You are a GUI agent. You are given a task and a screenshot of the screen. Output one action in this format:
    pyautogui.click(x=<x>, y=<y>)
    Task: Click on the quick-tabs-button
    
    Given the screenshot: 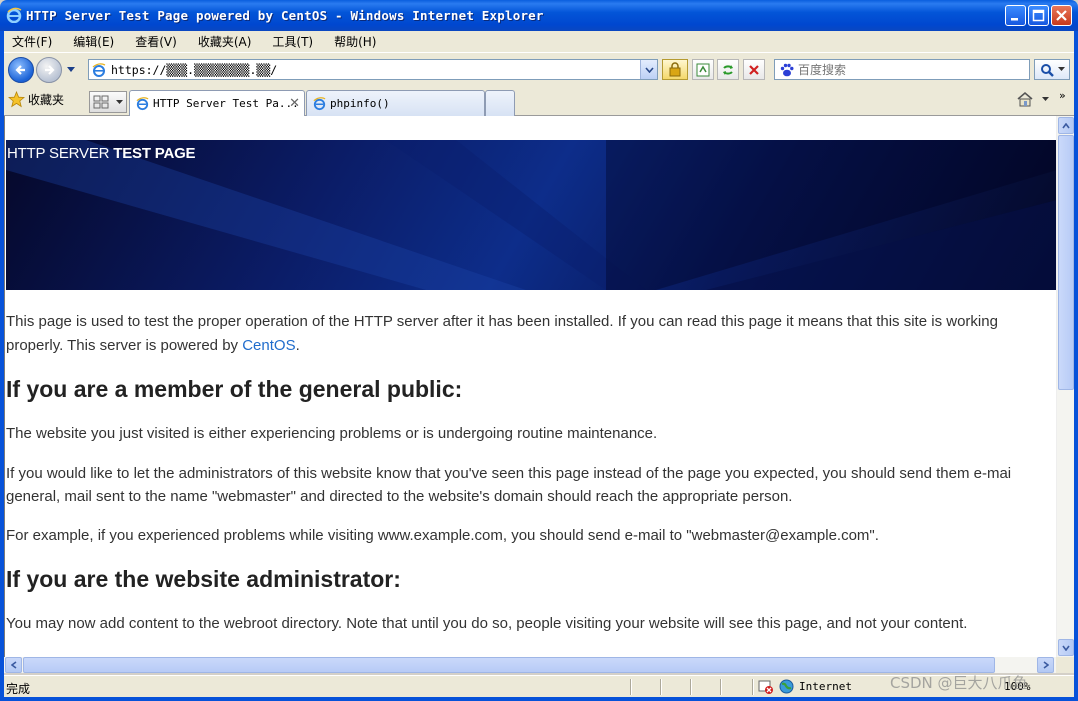 What is the action you would take?
    pyautogui.click(x=108, y=102)
    